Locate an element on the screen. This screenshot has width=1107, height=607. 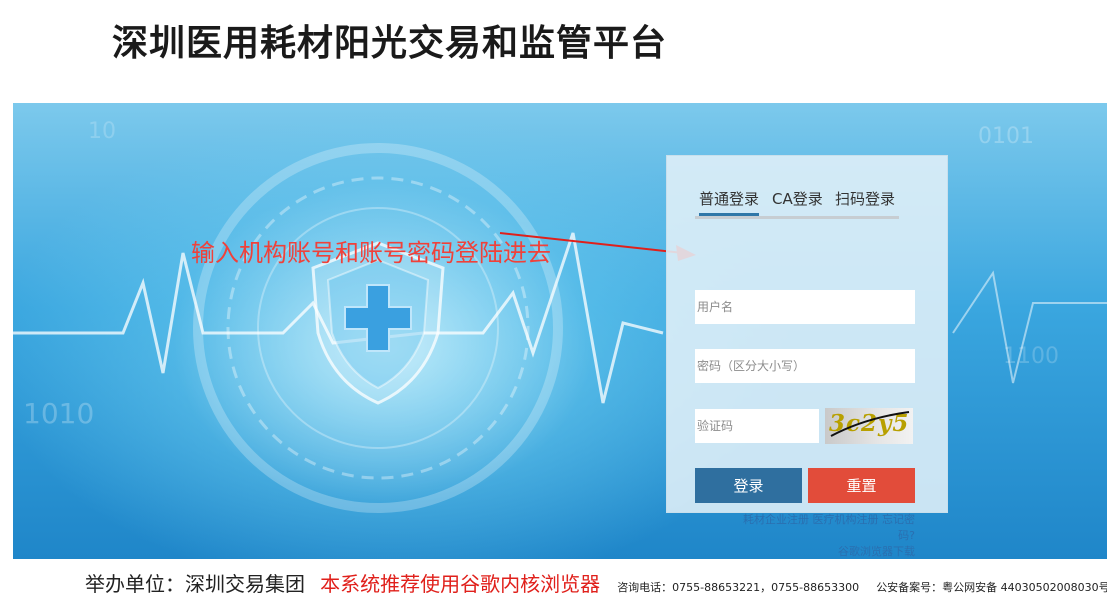
login-tabs: 普通登录 CA登录 扫码登录 is located at coordinates (797, 202).